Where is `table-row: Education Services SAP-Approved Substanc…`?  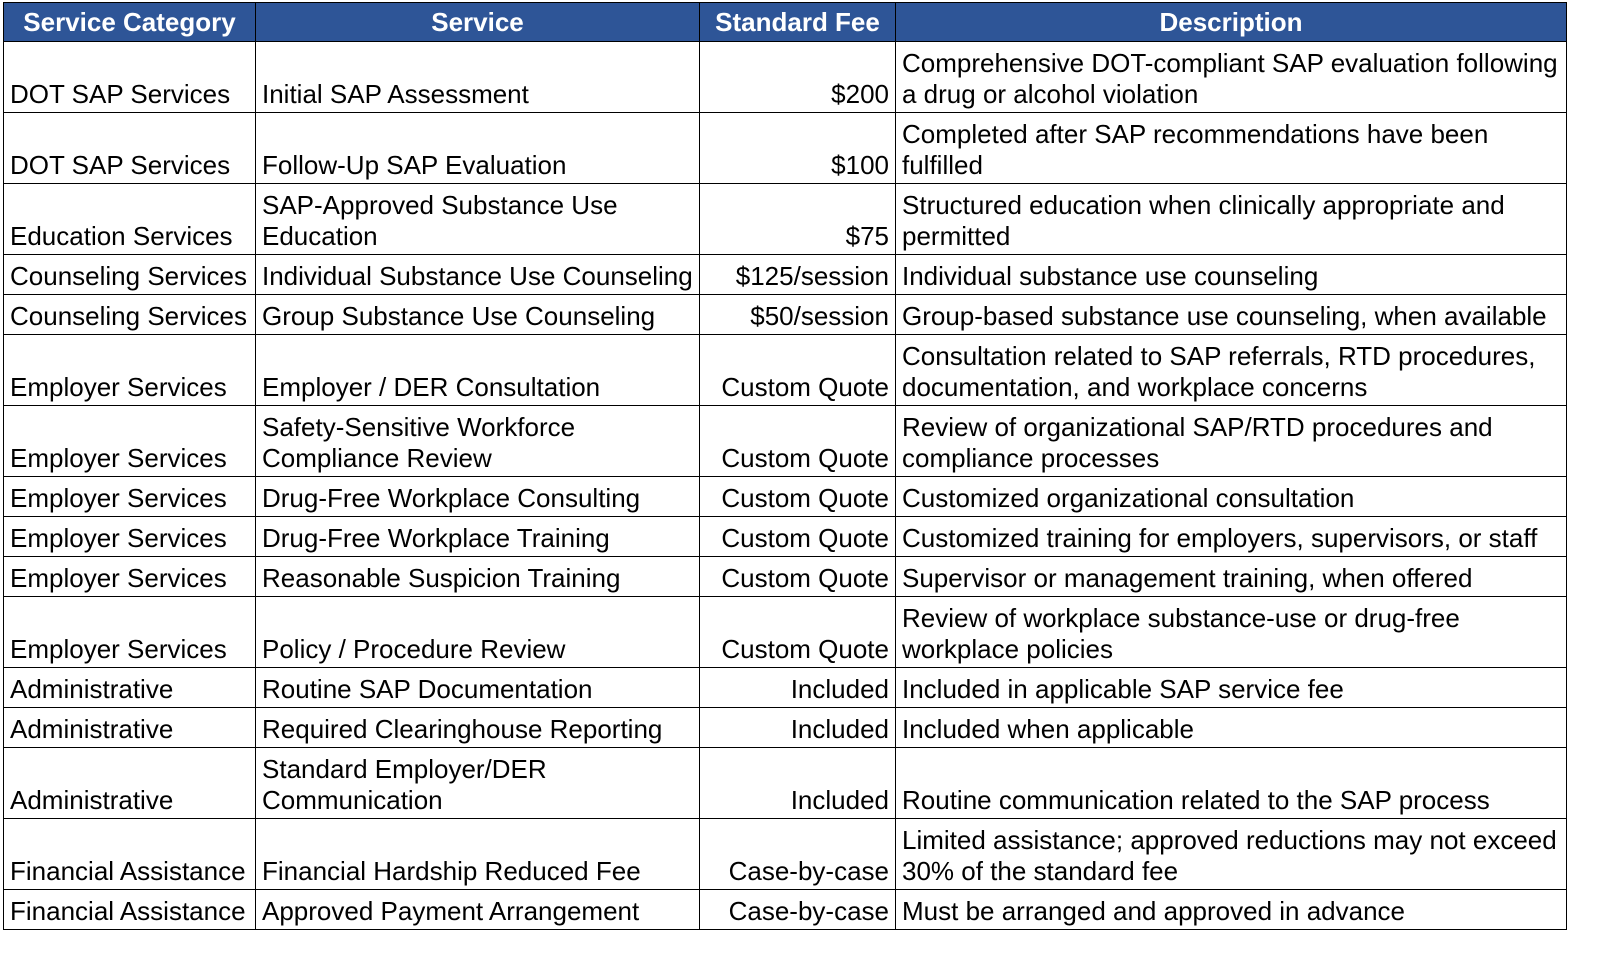
table-row: Education Services SAP-Approved Substanc… is located at coordinates (785, 219).